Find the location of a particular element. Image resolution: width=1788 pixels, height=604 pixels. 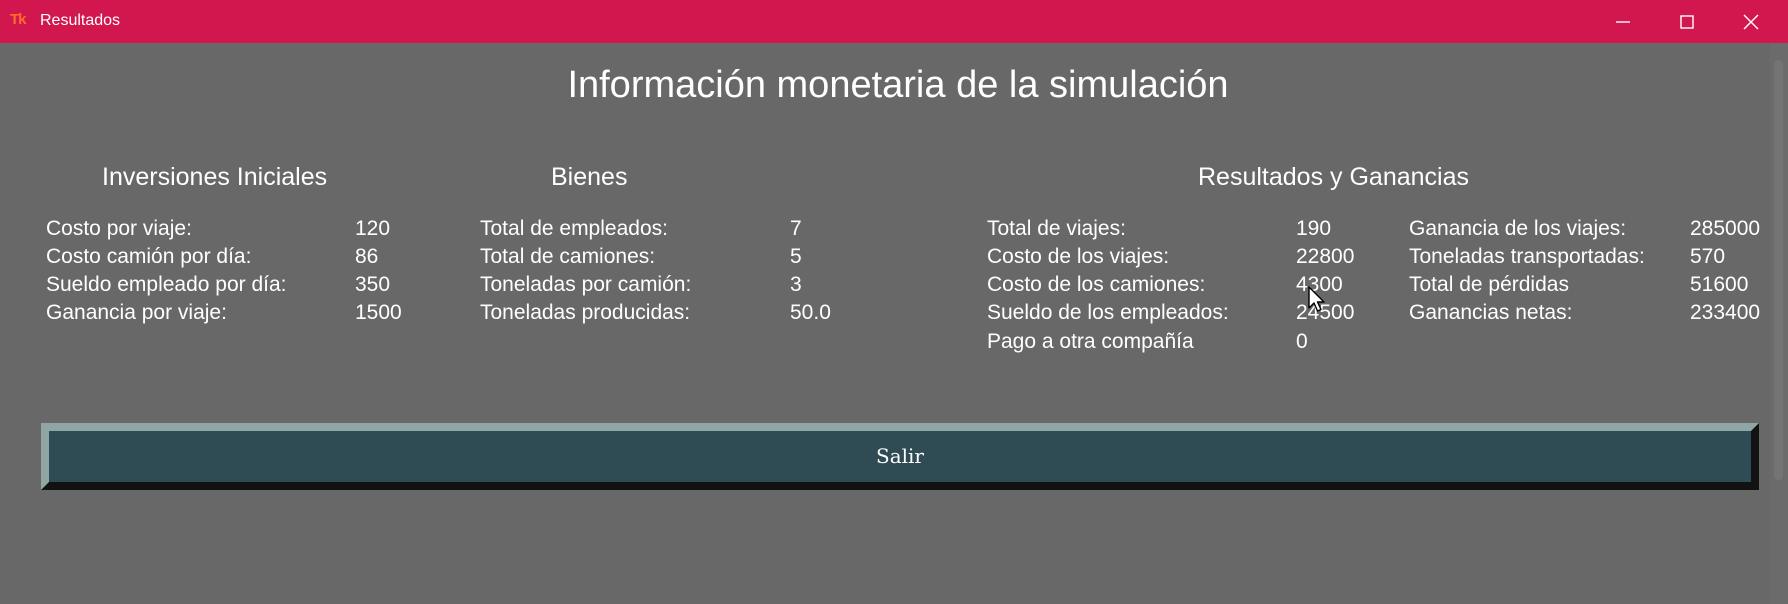

close-icon is located at coordinates (1751, 22).